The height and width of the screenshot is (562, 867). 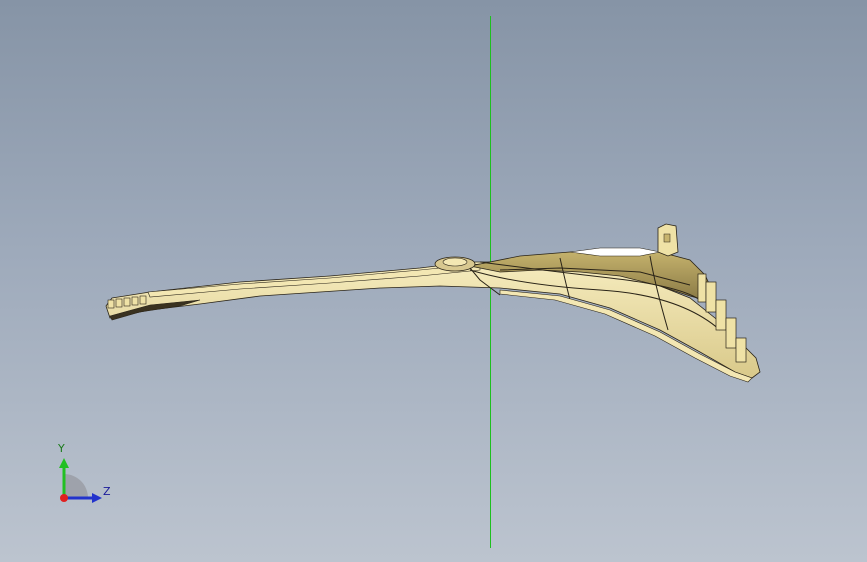 I want to click on triad-z-arrow-icon, so click(x=97, y=498).